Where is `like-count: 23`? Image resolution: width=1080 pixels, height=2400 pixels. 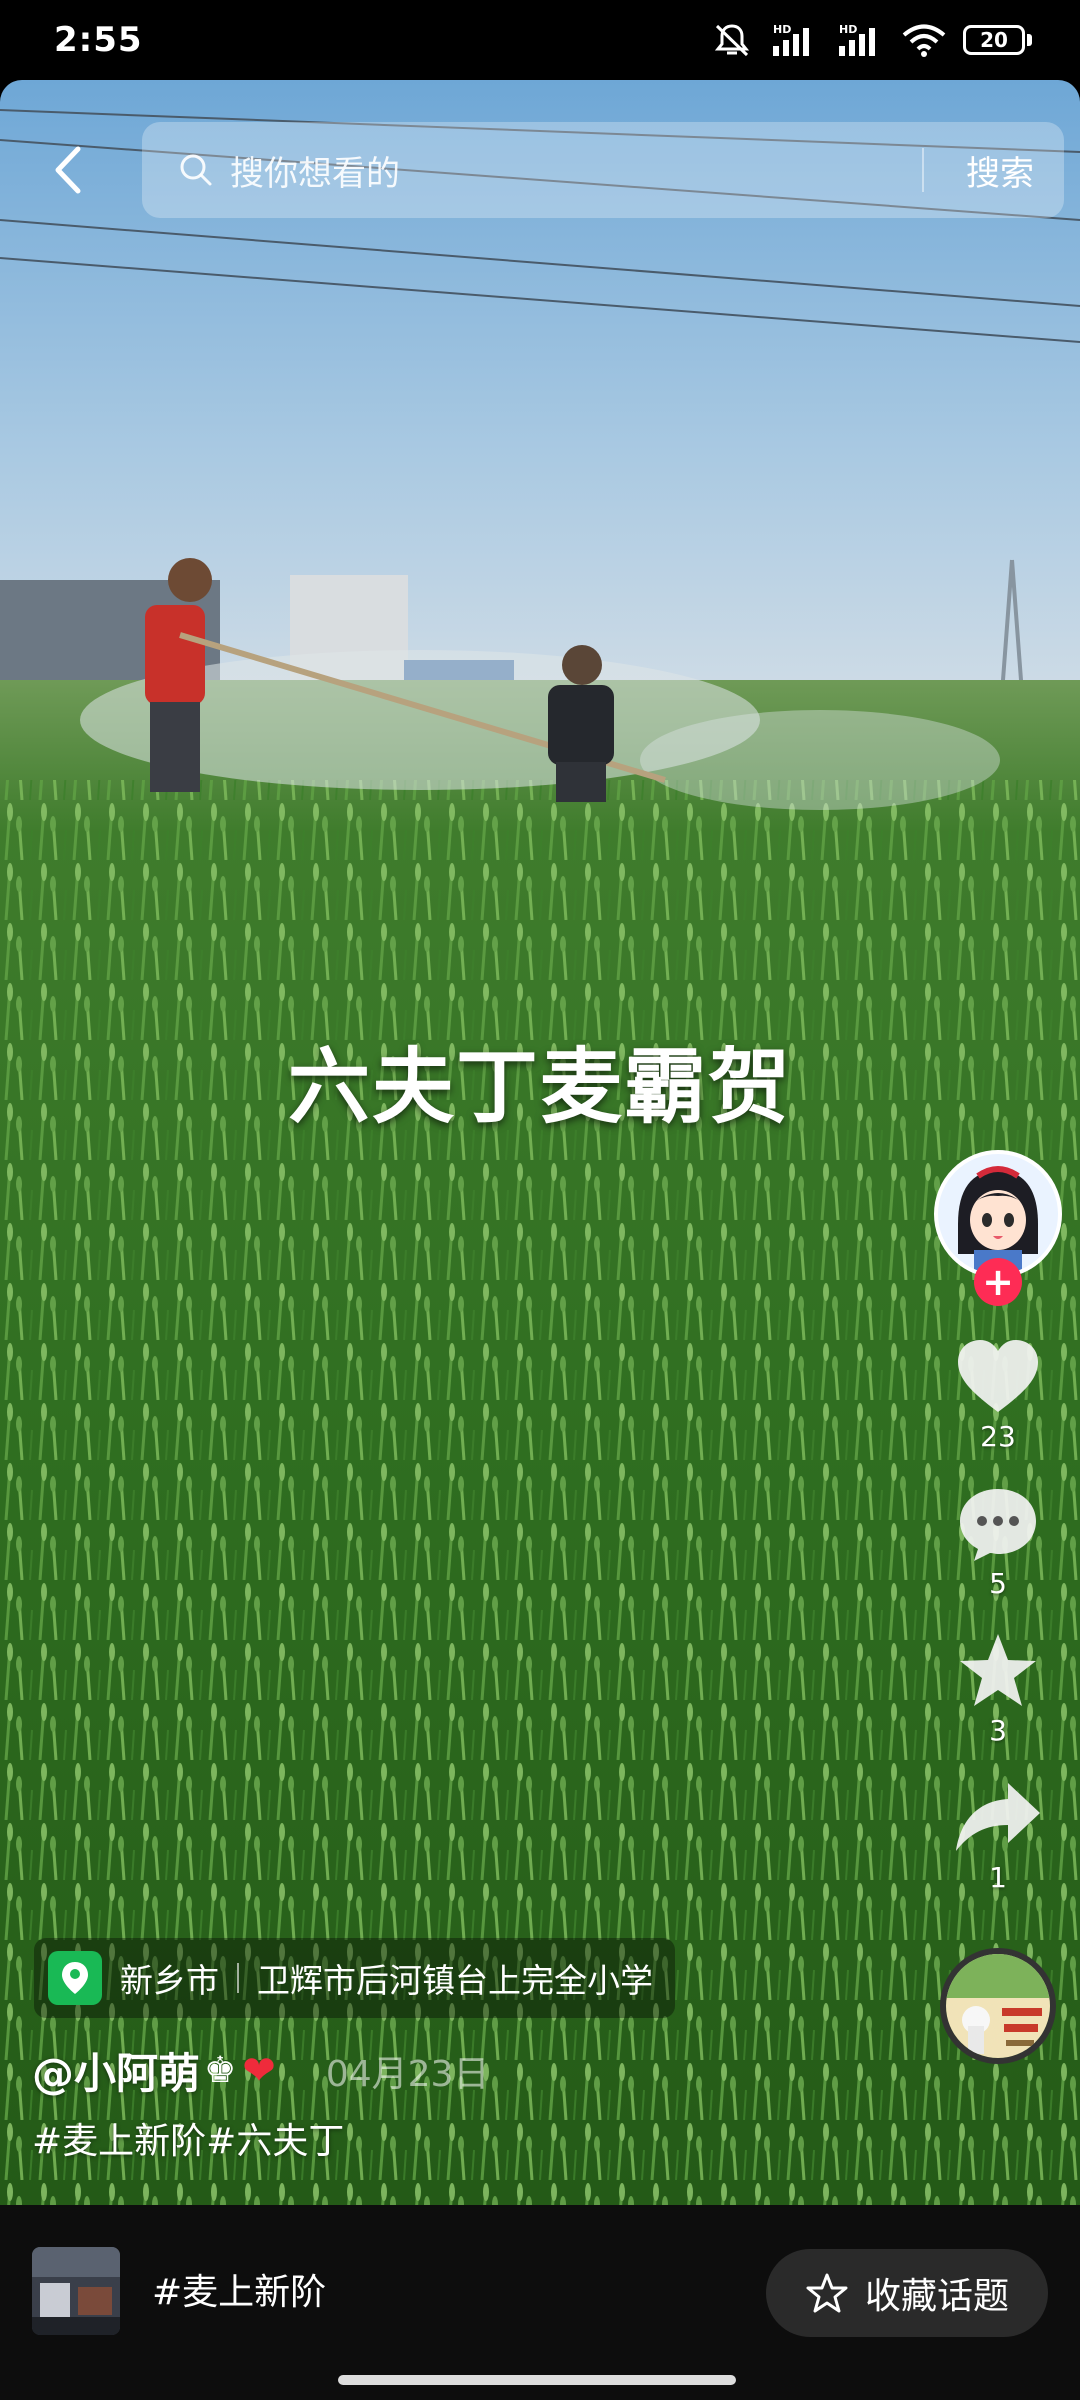 like-count: 23 is located at coordinates (998, 1436).